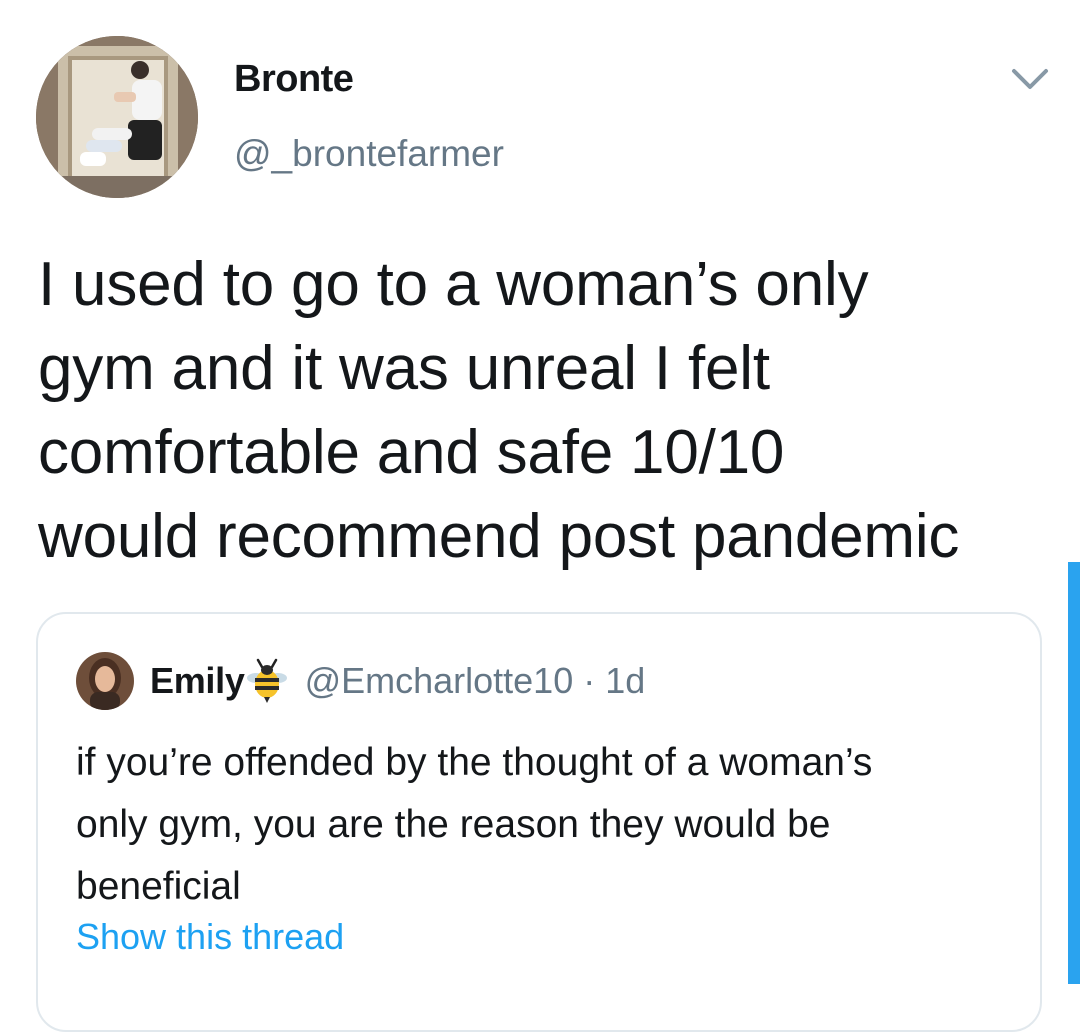 The width and height of the screenshot is (1080, 1032). Describe the element at coordinates (210, 937) in the screenshot. I see `show-thread-link: Show this thread` at that location.